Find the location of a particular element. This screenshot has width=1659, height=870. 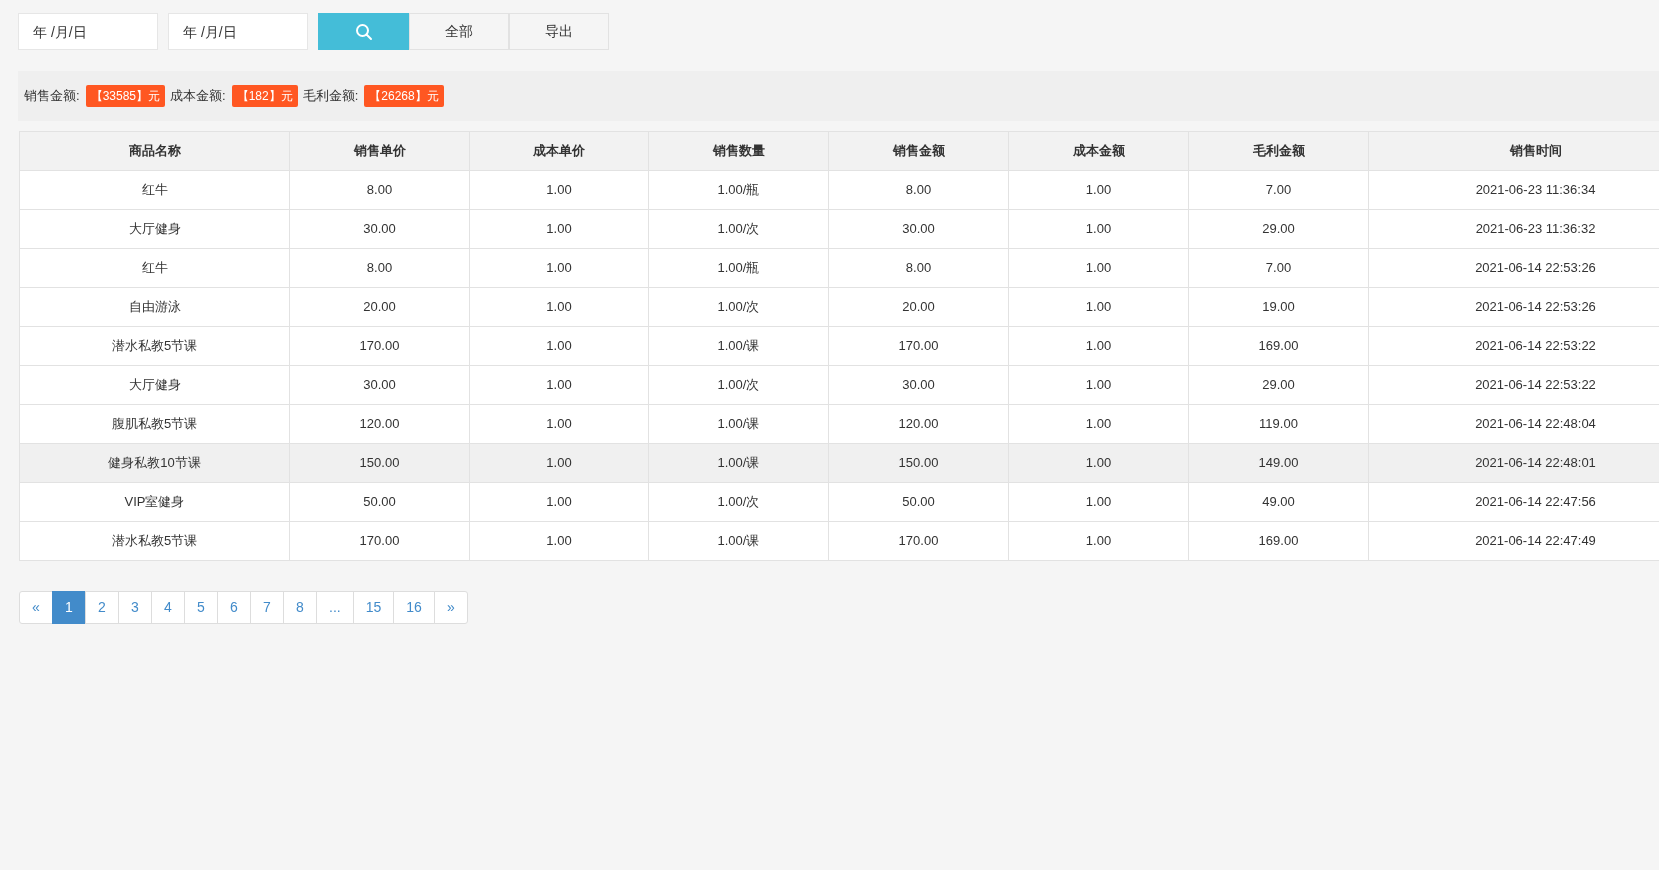

amount-badge: 【182】元 is located at coordinates (264, 96).